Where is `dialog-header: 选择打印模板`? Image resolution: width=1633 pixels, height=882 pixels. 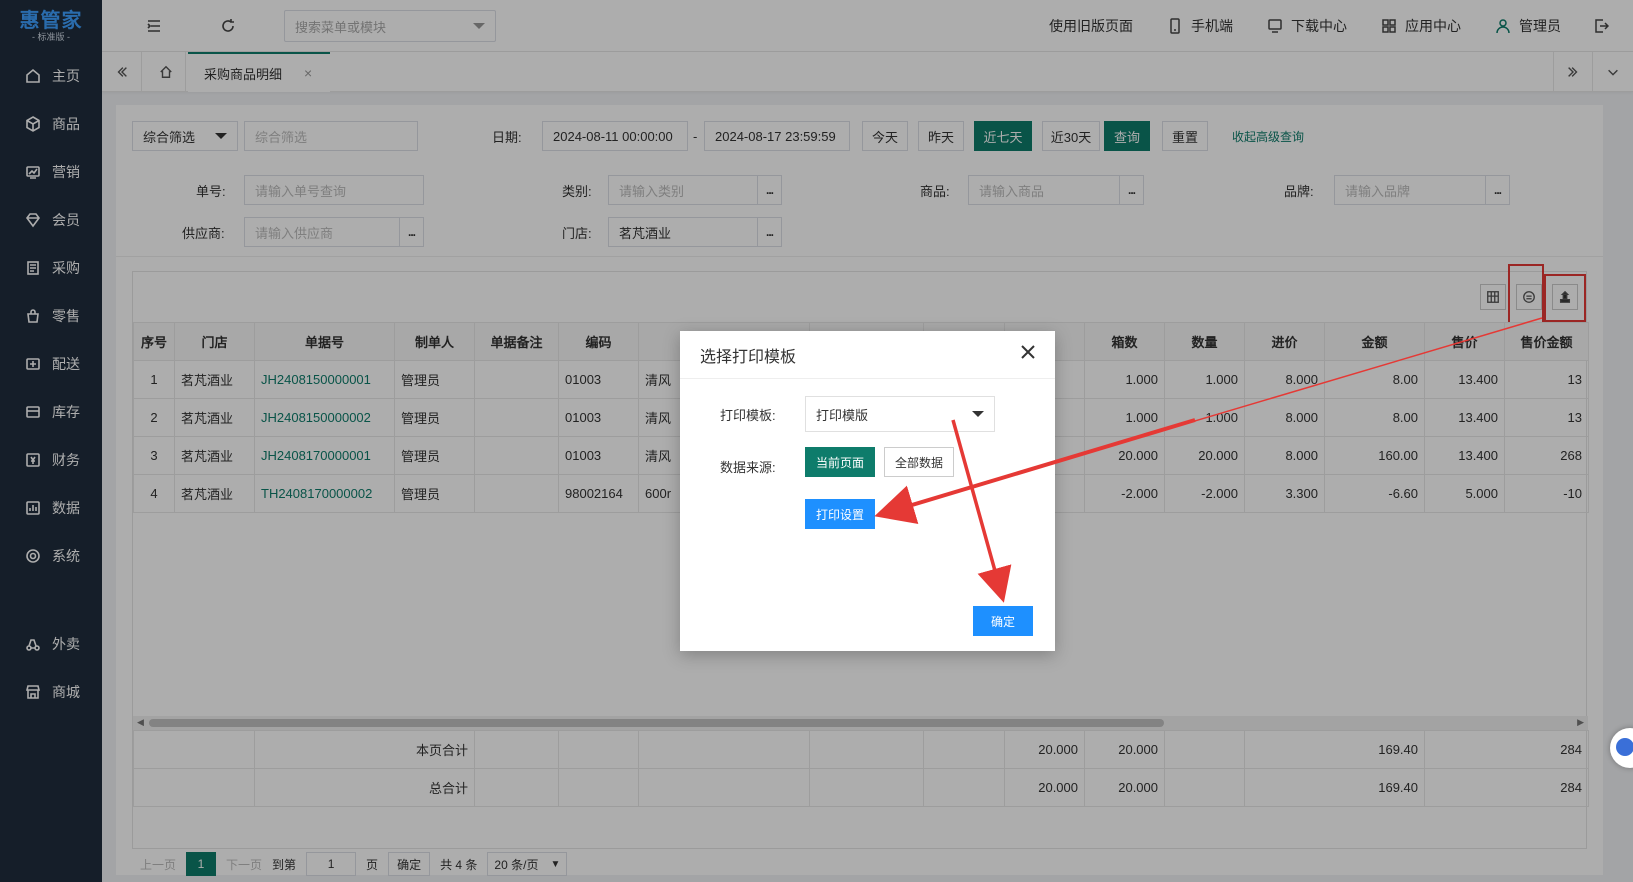 dialog-header: 选择打印模板 is located at coordinates (867, 355).